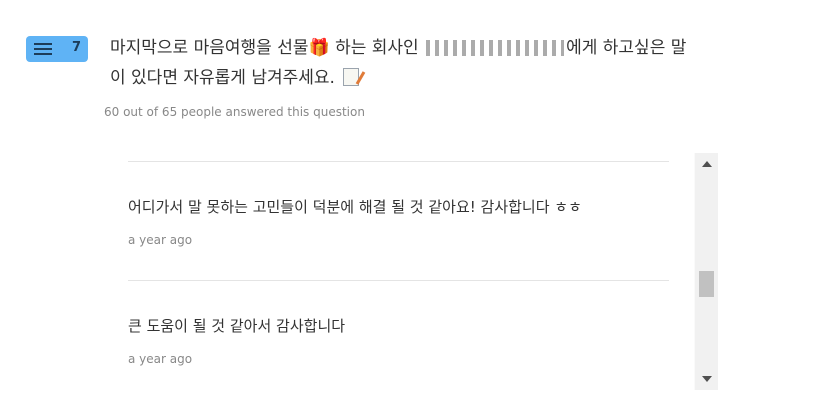 The image size is (823, 400). What do you see at coordinates (706, 379) in the screenshot?
I see `scroll-down-arrow-icon` at bounding box center [706, 379].